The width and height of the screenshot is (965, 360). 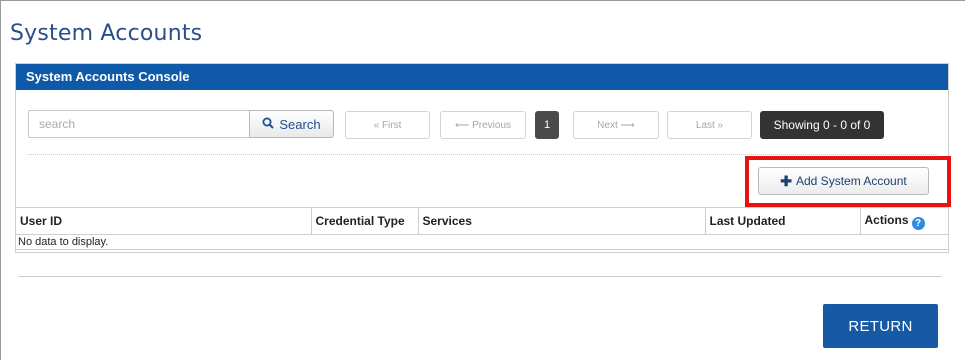 I want to click on column-header-user-id: User ID, so click(x=164, y=221).